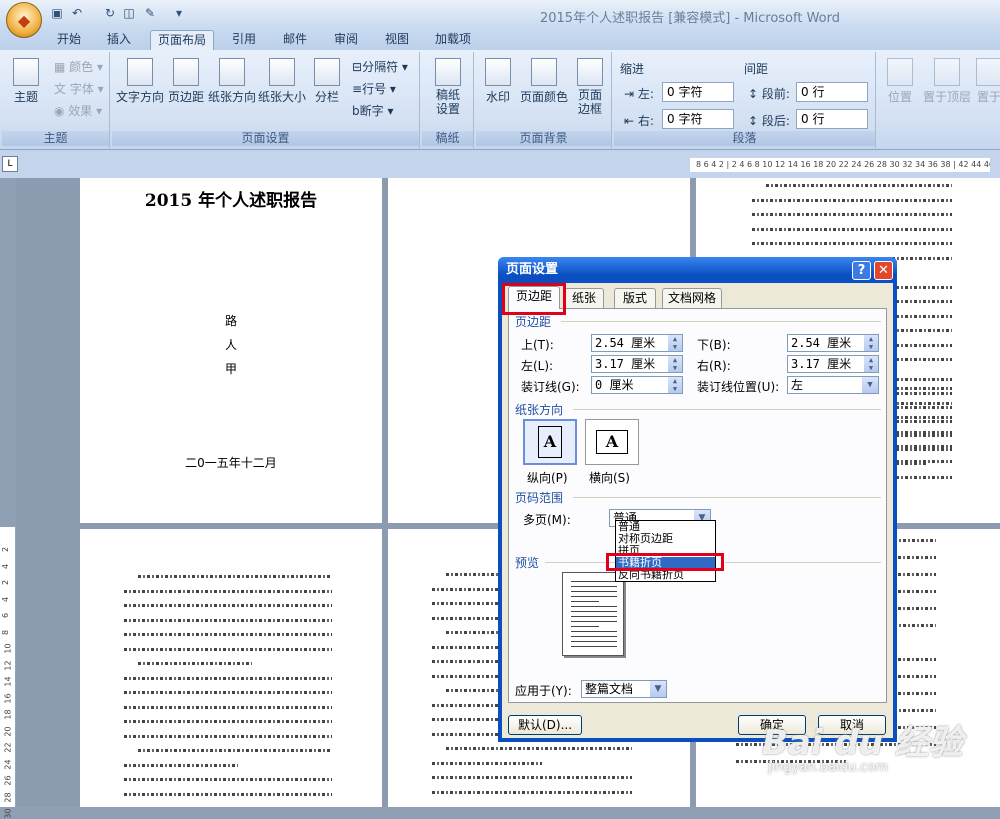 The width and height of the screenshot is (1000, 819). Describe the element at coordinates (8, 698) in the screenshot. I see `ruler-tick-label: 16` at that location.